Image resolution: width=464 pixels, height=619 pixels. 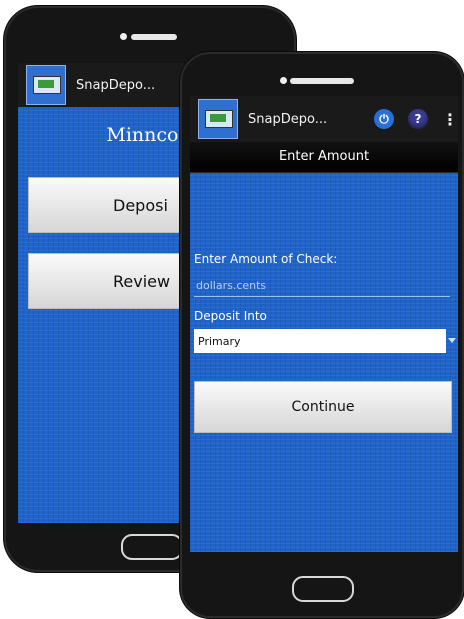 What do you see at coordinates (324, 157) in the screenshot?
I see `screen-title: Enter Amount` at bounding box center [324, 157].